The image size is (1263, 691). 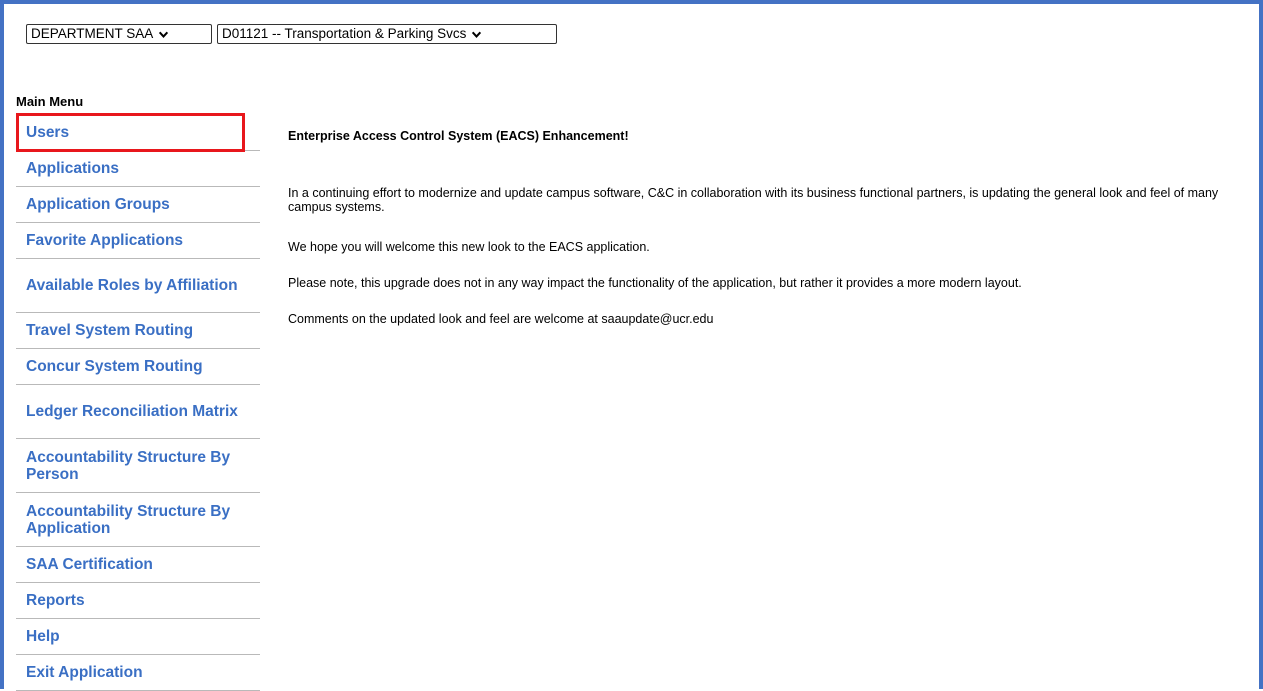 What do you see at coordinates (84, 672) in the screenshot?
I see `sidebar-item-label: Exit Application` at bounding box center [84, 672].